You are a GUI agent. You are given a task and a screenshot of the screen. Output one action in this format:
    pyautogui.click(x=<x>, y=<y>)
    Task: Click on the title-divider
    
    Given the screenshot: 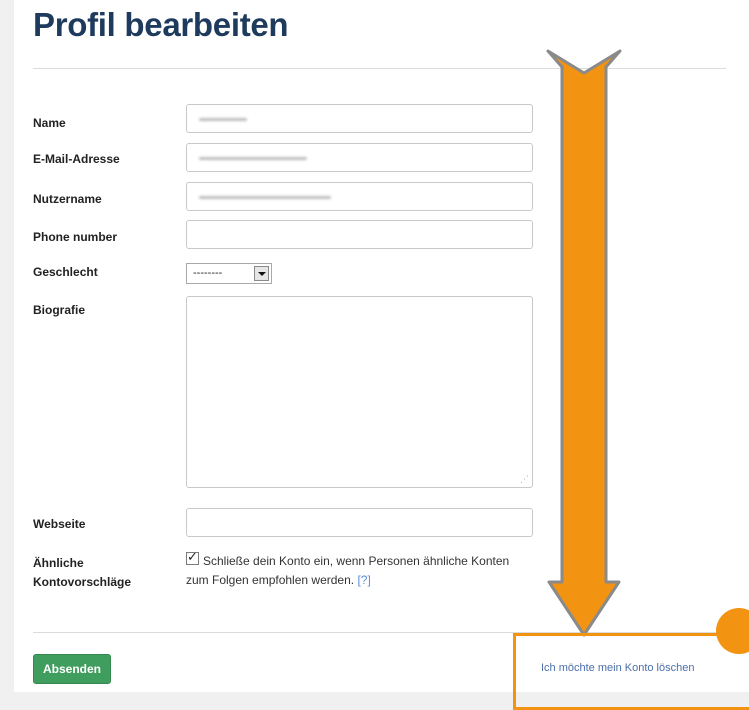 What is the action you would take?
    pyautogui.click(x=379, y=68)
    